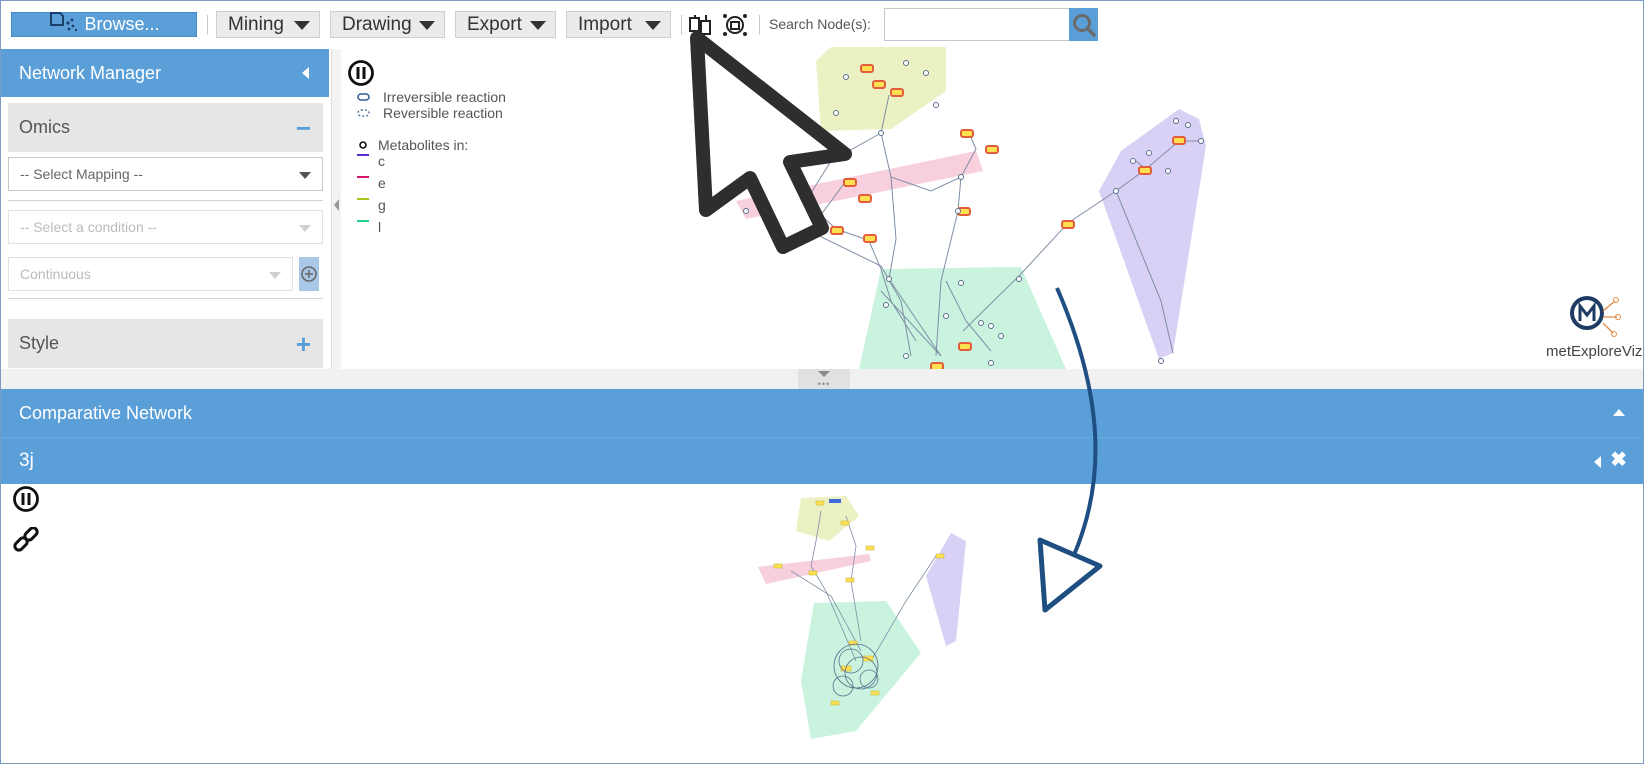  What do you see at coordinates (377, 24) in the screenshot?
I see `drawing-menu-label: Drawing` at bounding box center [377, 24].